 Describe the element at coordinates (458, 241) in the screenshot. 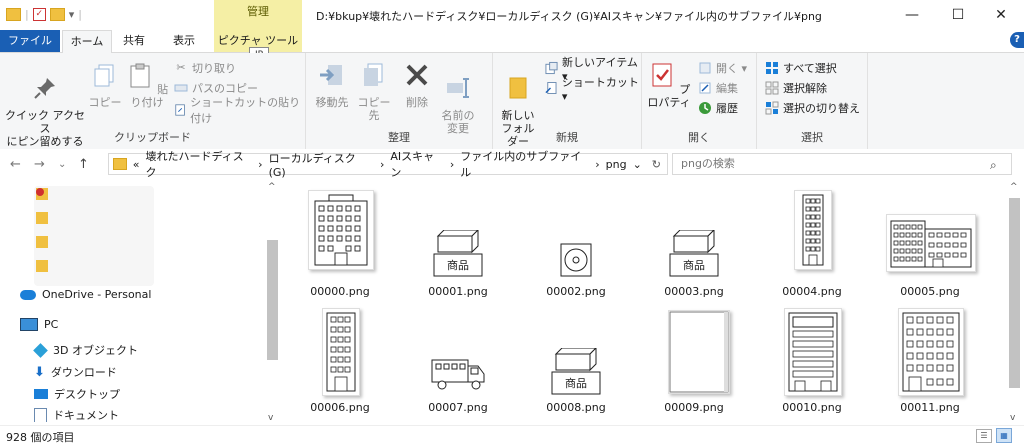

I see `file-tile: 商品 00001.png` at that location.